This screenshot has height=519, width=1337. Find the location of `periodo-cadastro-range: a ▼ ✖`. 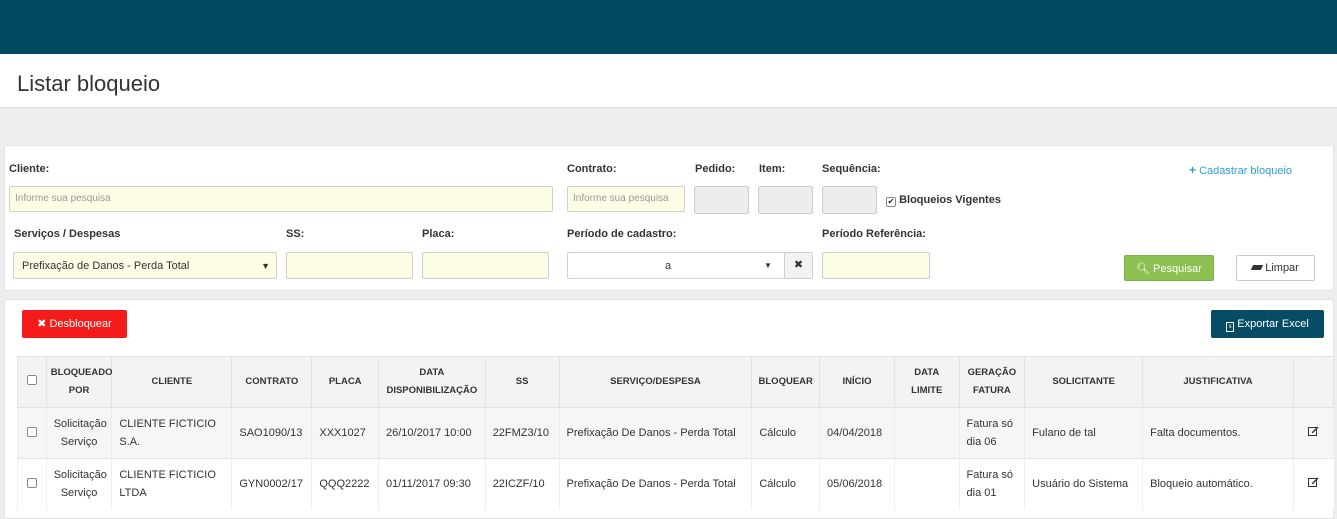

periodo-cadastro-range: a ▼ ✖ is located at coordinates (690, 265).